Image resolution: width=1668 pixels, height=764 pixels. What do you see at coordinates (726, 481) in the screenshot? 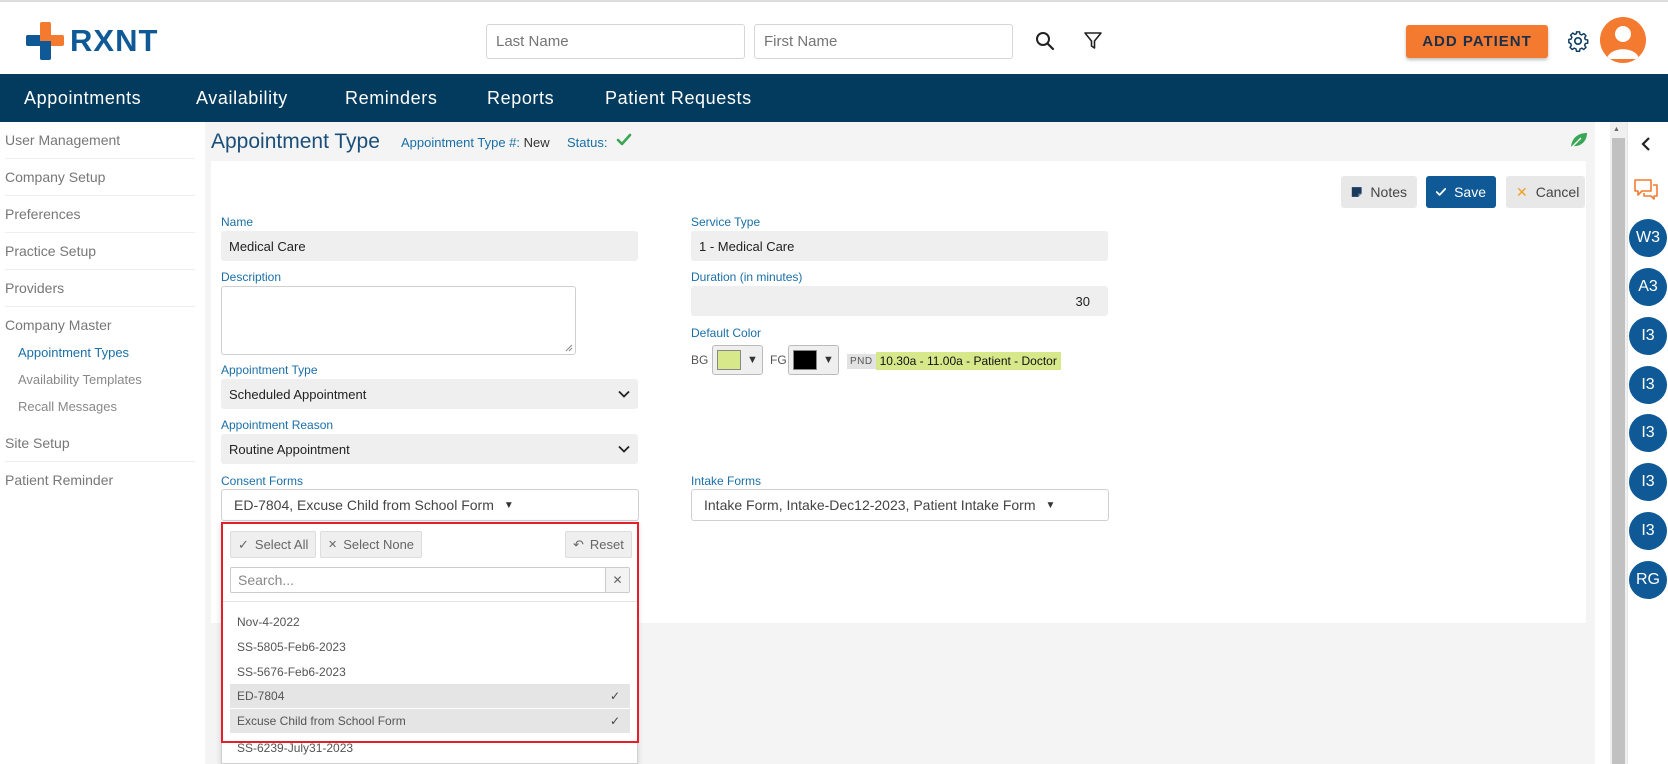
I see `intake-forms-label: Intake Forms` at bounding box center [726, 481].